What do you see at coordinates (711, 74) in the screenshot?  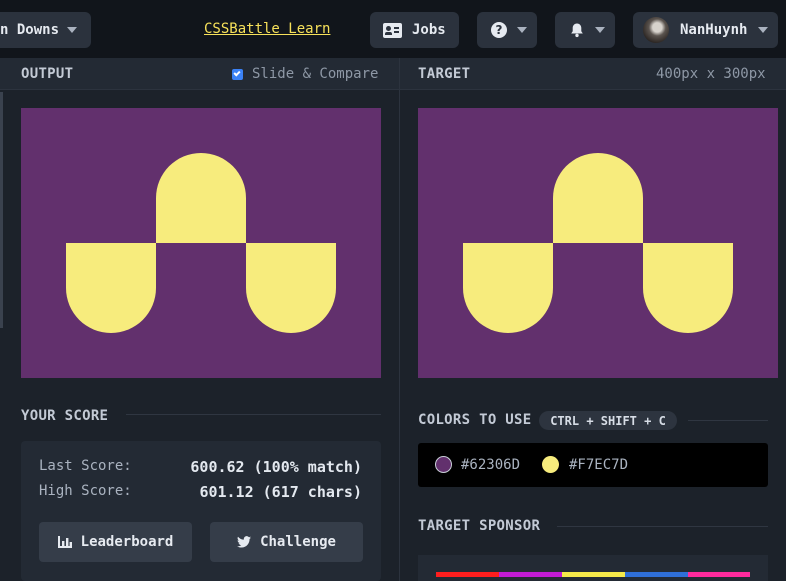 I see `target-dimensions: 400px x 300px` at bounding box center [711, 74].